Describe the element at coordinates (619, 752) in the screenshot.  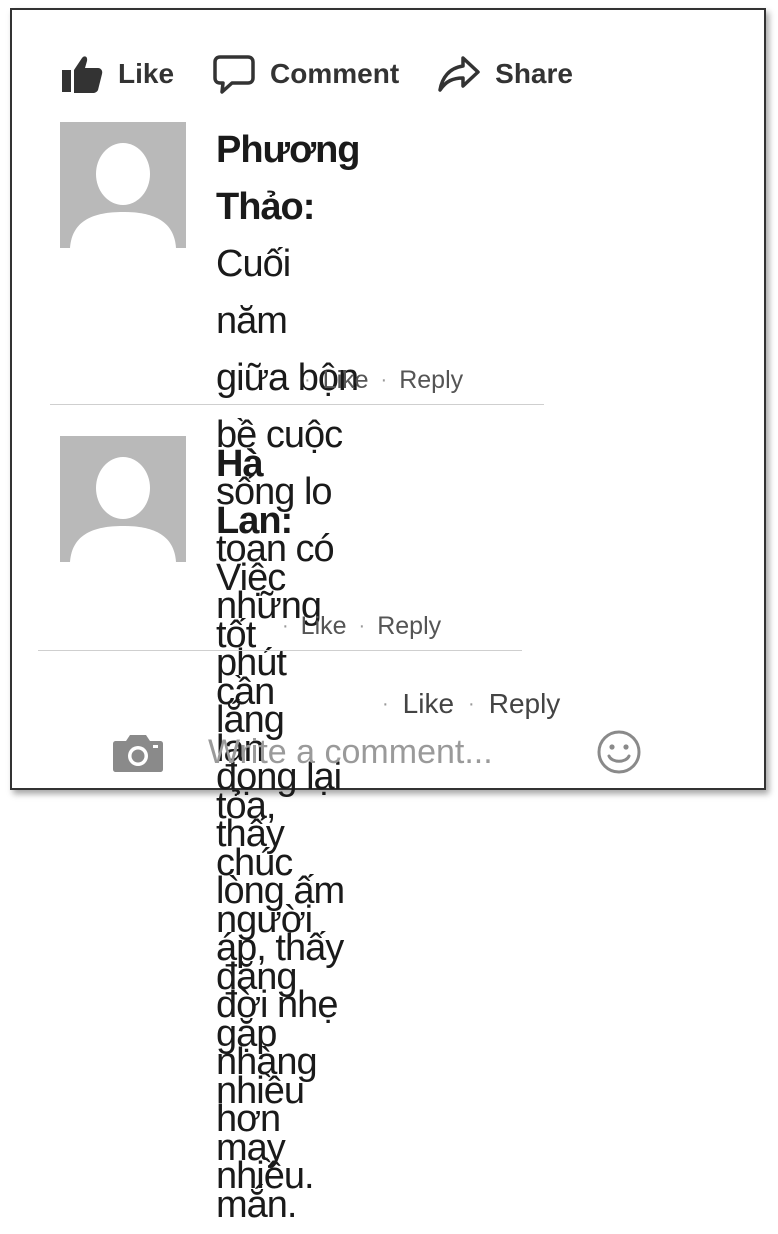
I see `smiley-icon` at that location.